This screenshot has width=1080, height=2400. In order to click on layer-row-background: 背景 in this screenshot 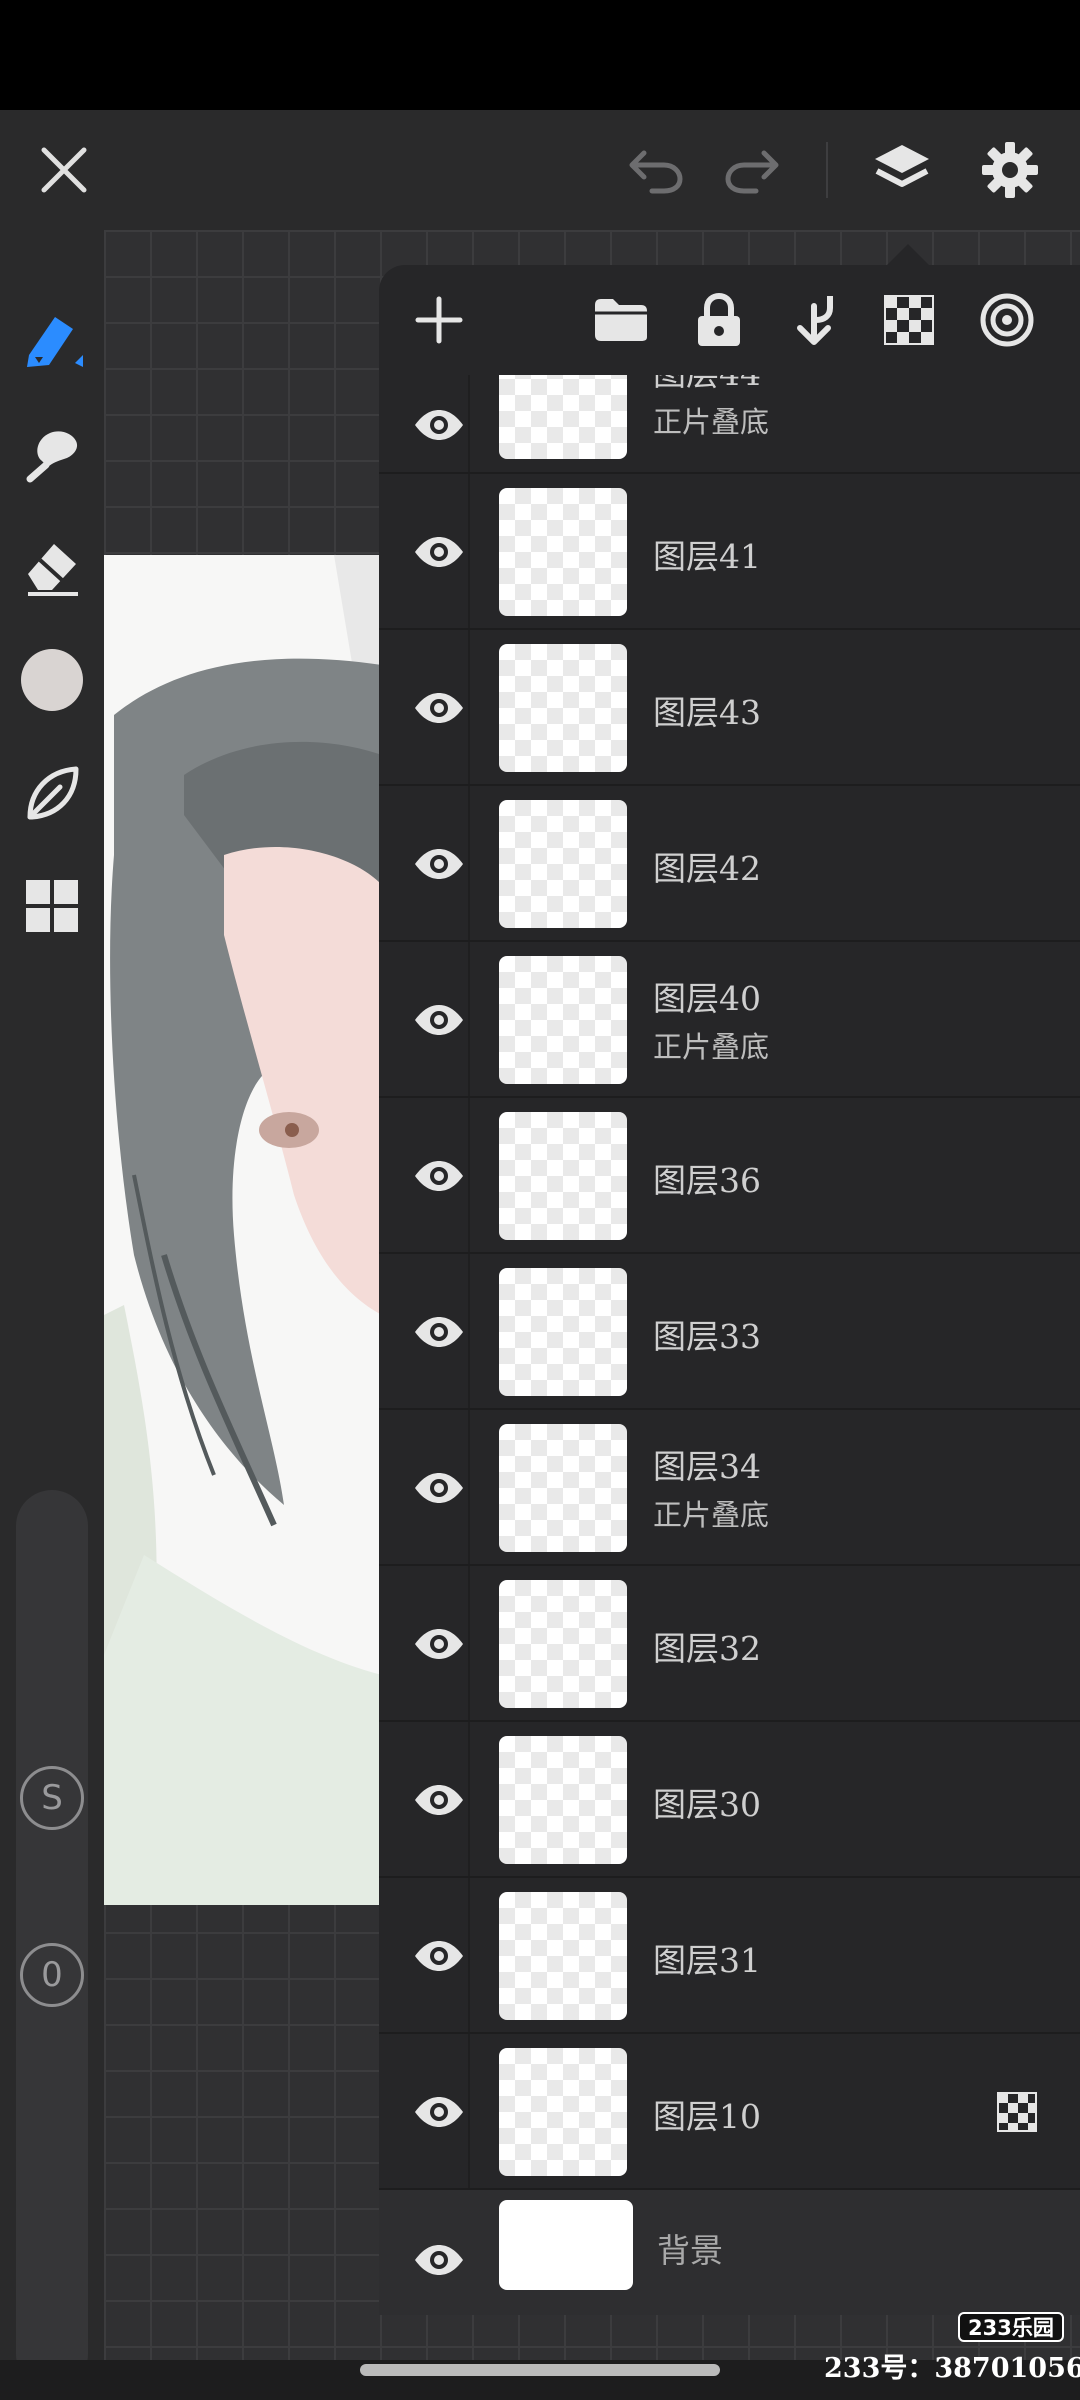, I will do `click(729, 2252)`.